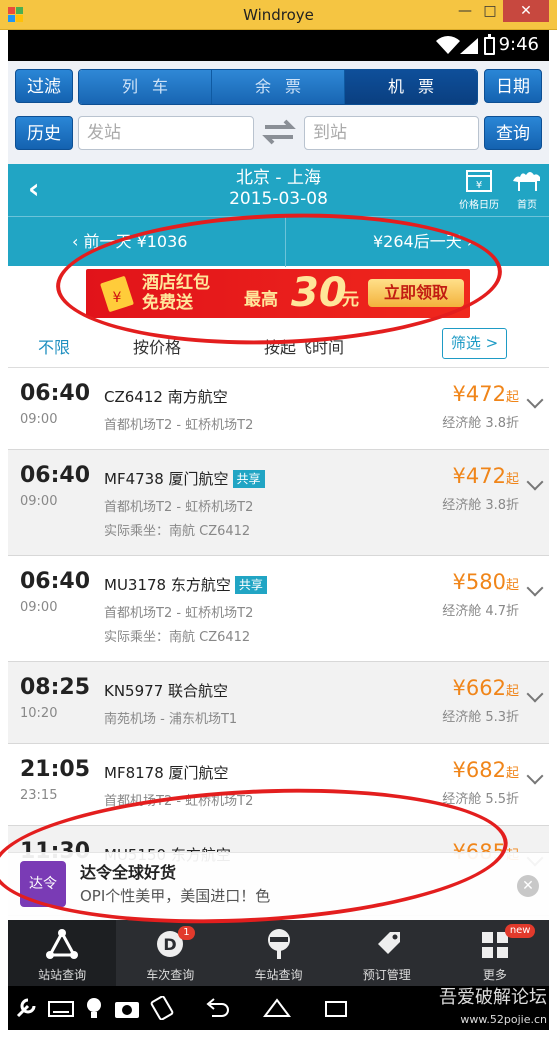  What do you see at coordinates (175, 896) in the screenshot?
I see `ad-subtitle: OPI个性美甲，美国进口！色` at bounding box center [175, 896].